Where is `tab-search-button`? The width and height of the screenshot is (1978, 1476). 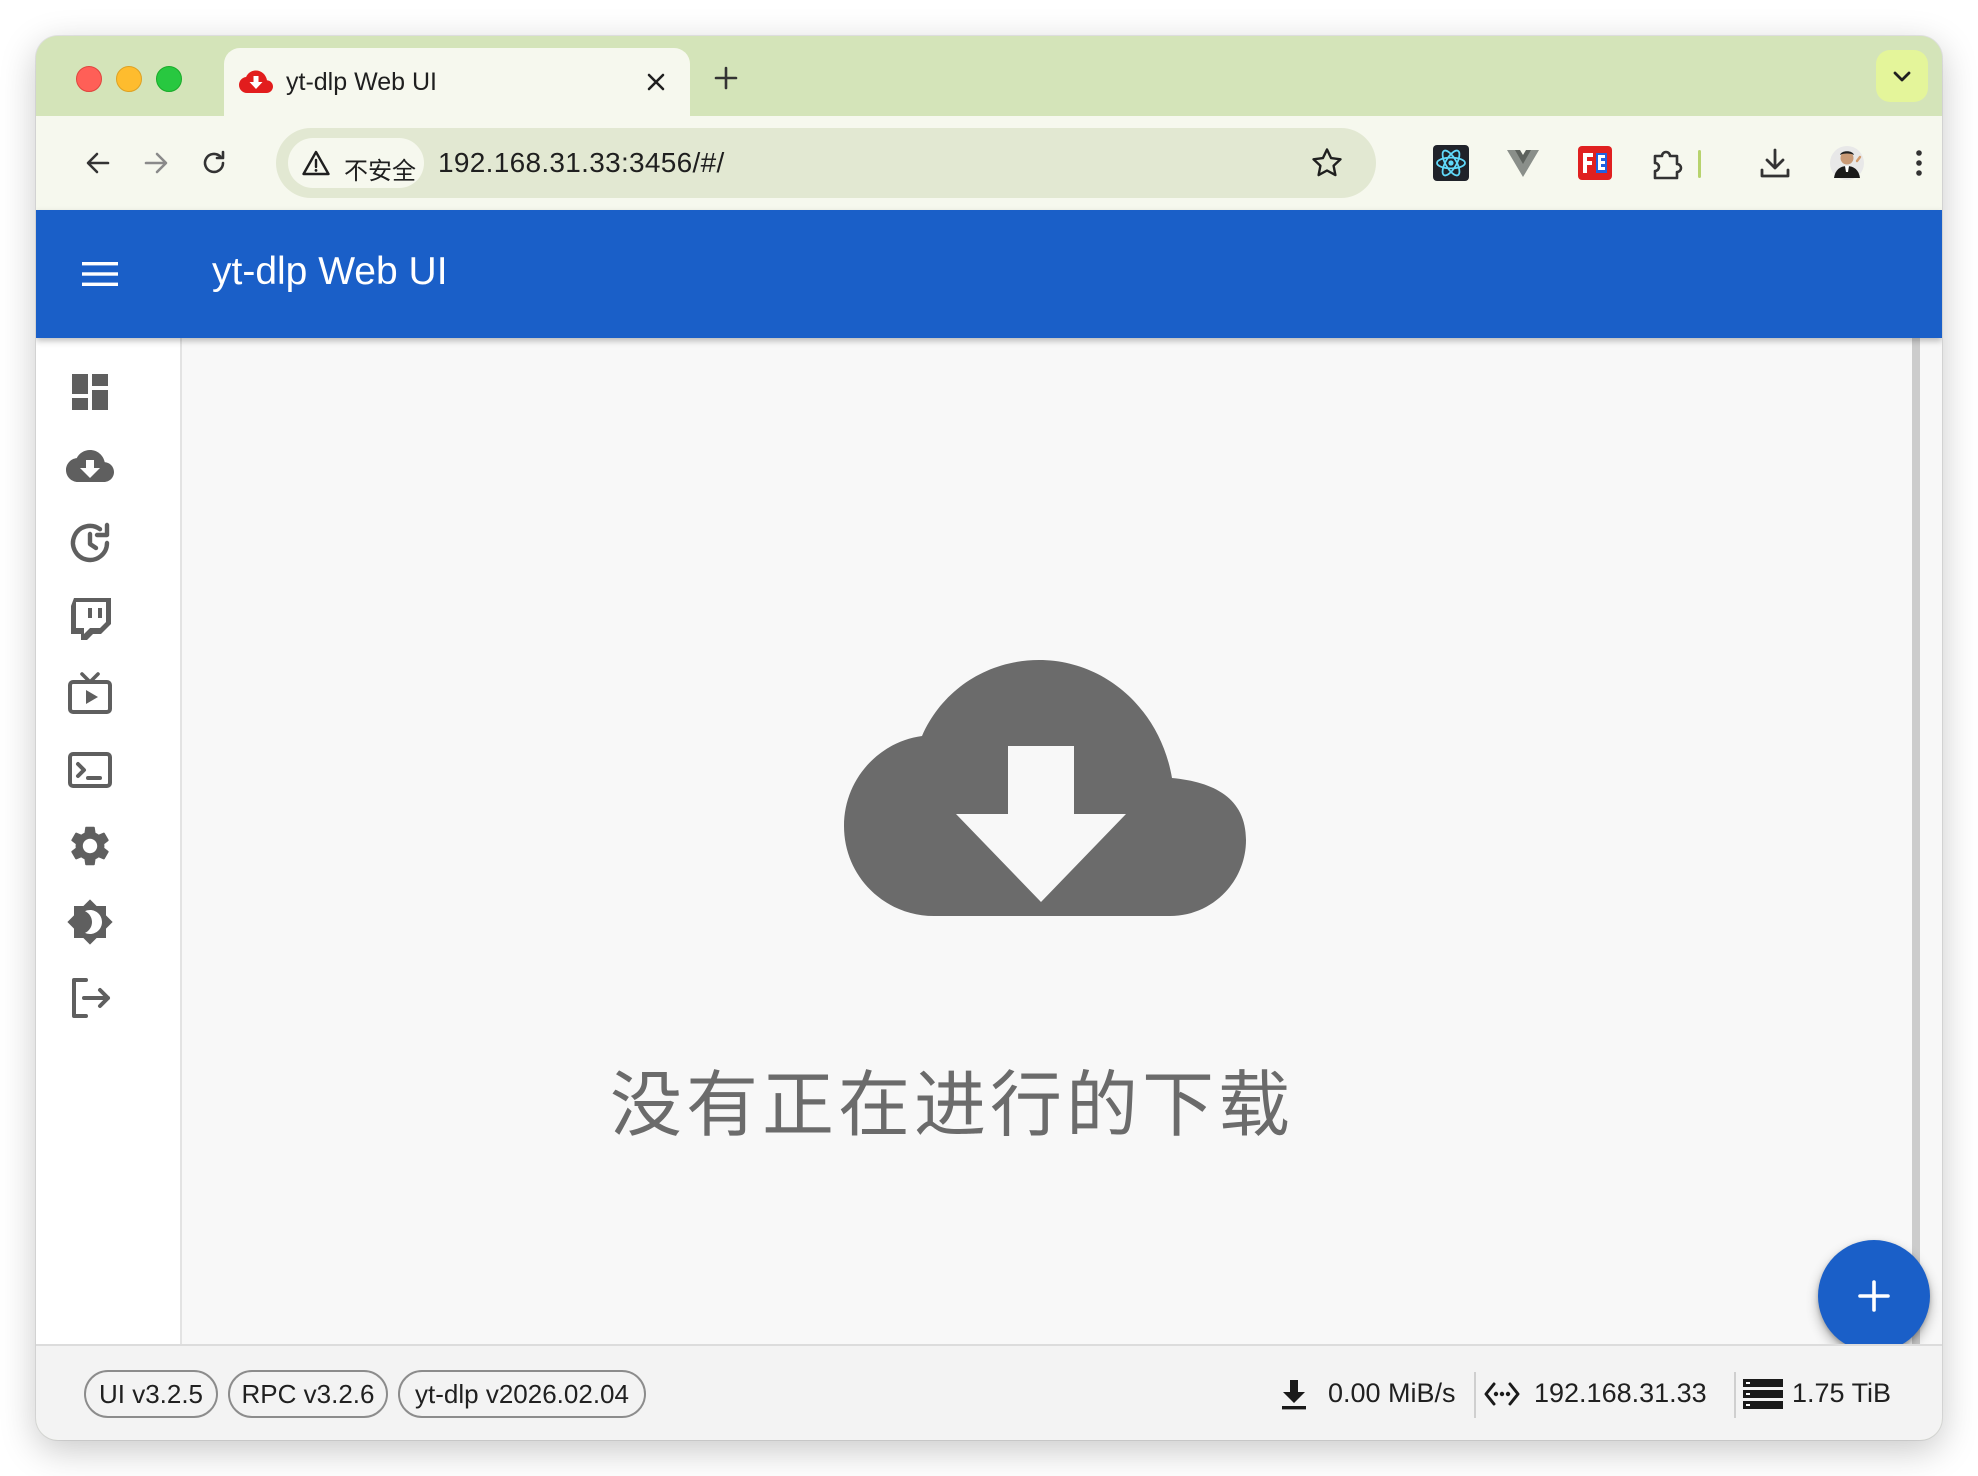 tab-search-button is located at coordinates (1902, 76).